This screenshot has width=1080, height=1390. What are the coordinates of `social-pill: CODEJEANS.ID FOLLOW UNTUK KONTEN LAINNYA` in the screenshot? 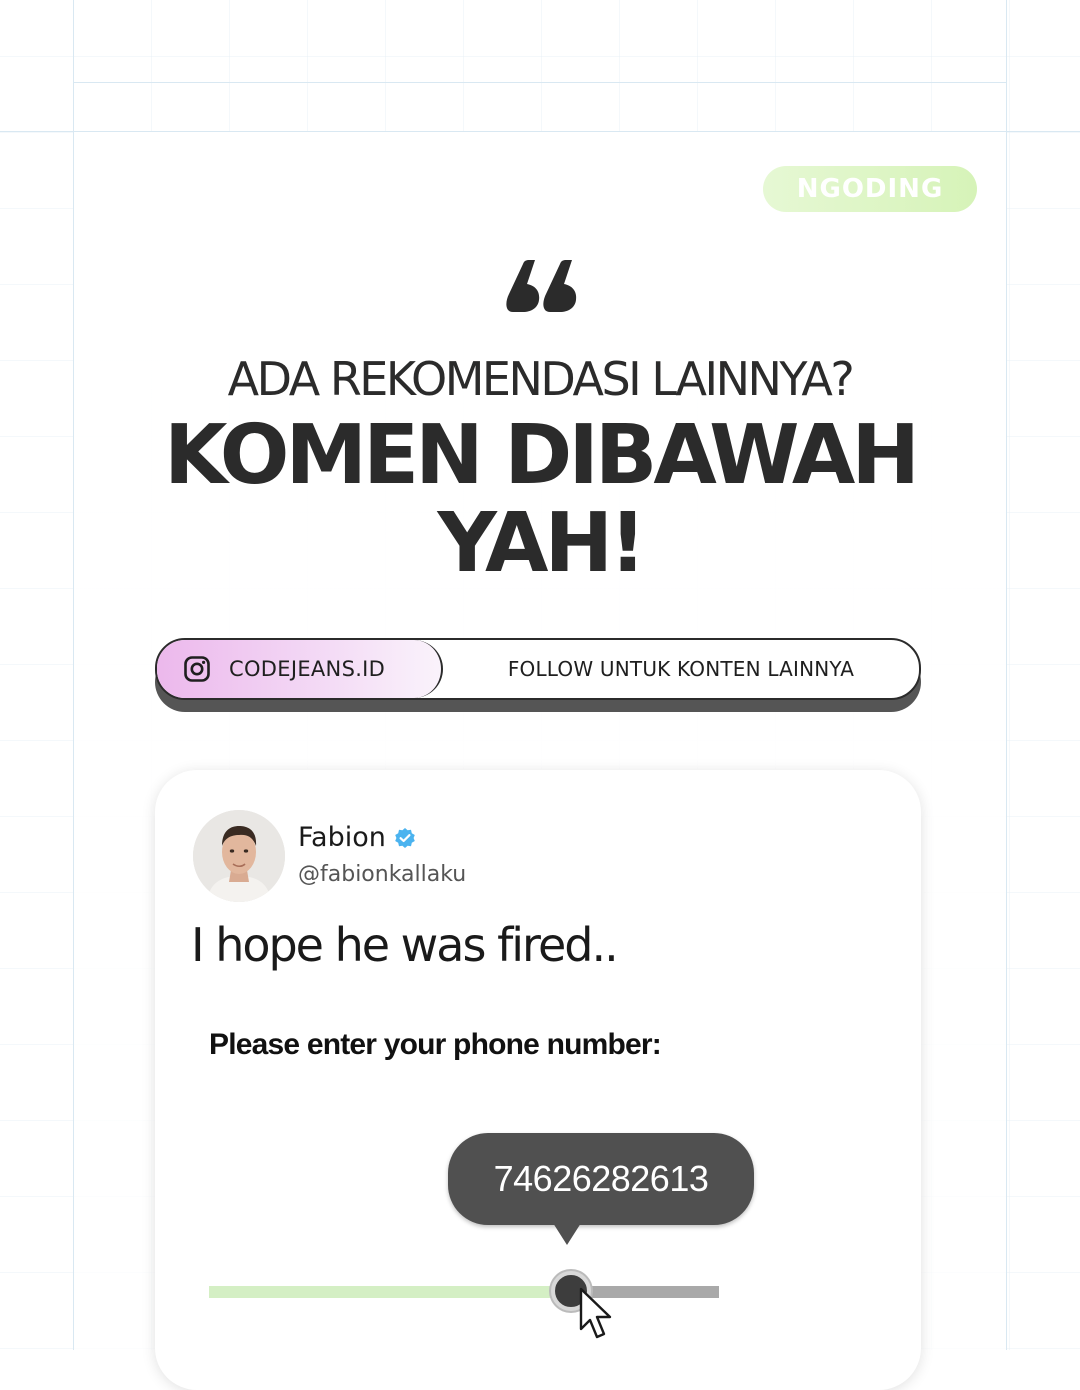 It's located at (538, 669).